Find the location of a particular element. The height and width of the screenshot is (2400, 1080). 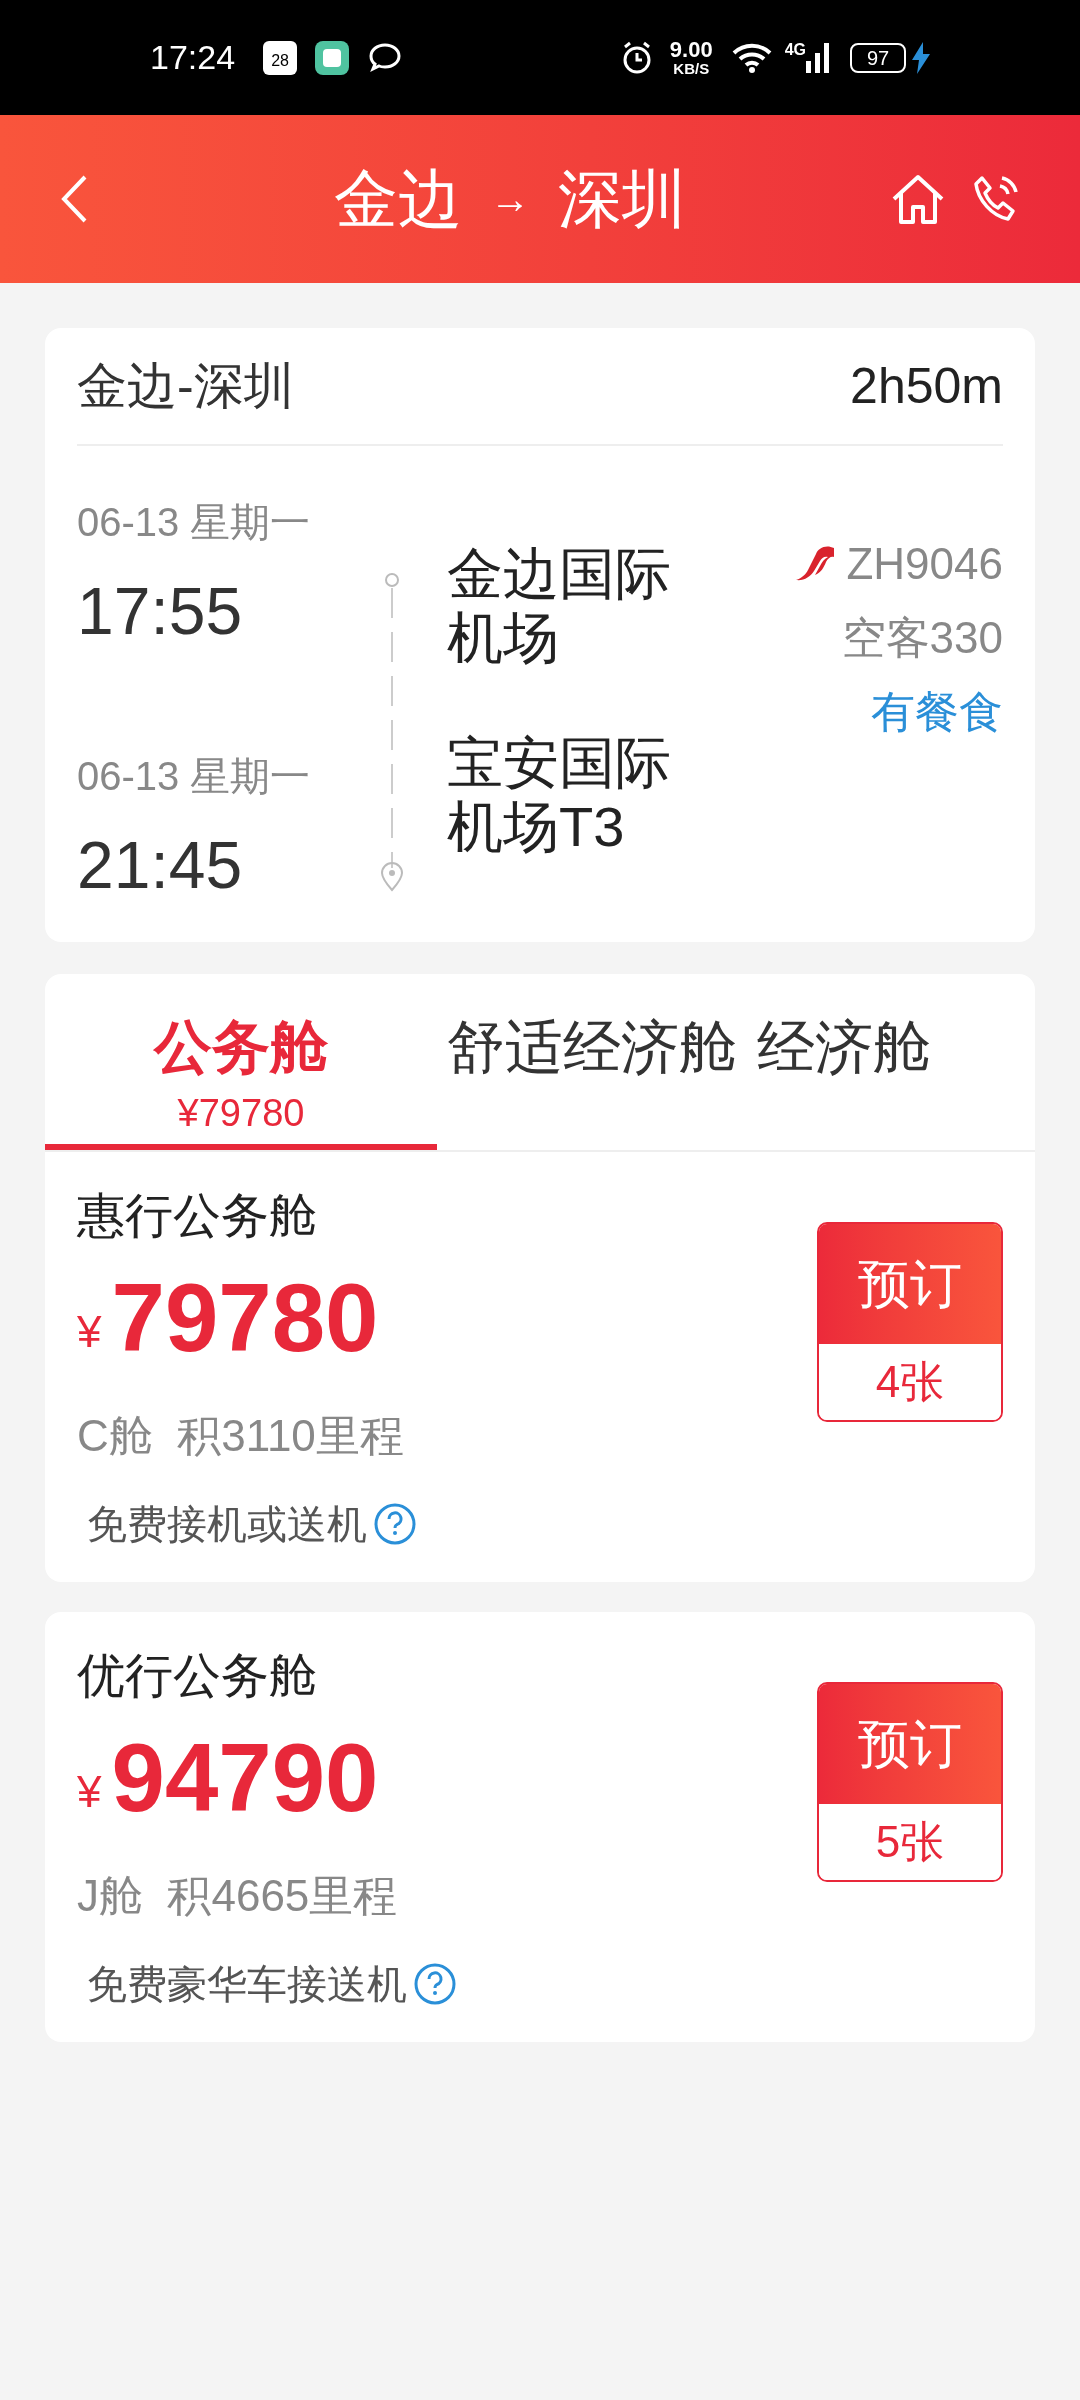

wifi-icon is located at coordinates (751, 57).